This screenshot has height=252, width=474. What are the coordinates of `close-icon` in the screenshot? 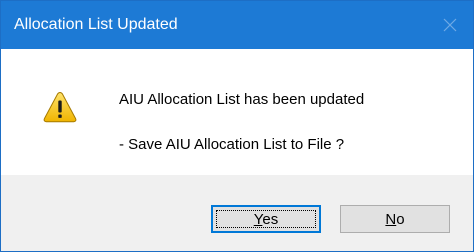 It's located at (450, 25).